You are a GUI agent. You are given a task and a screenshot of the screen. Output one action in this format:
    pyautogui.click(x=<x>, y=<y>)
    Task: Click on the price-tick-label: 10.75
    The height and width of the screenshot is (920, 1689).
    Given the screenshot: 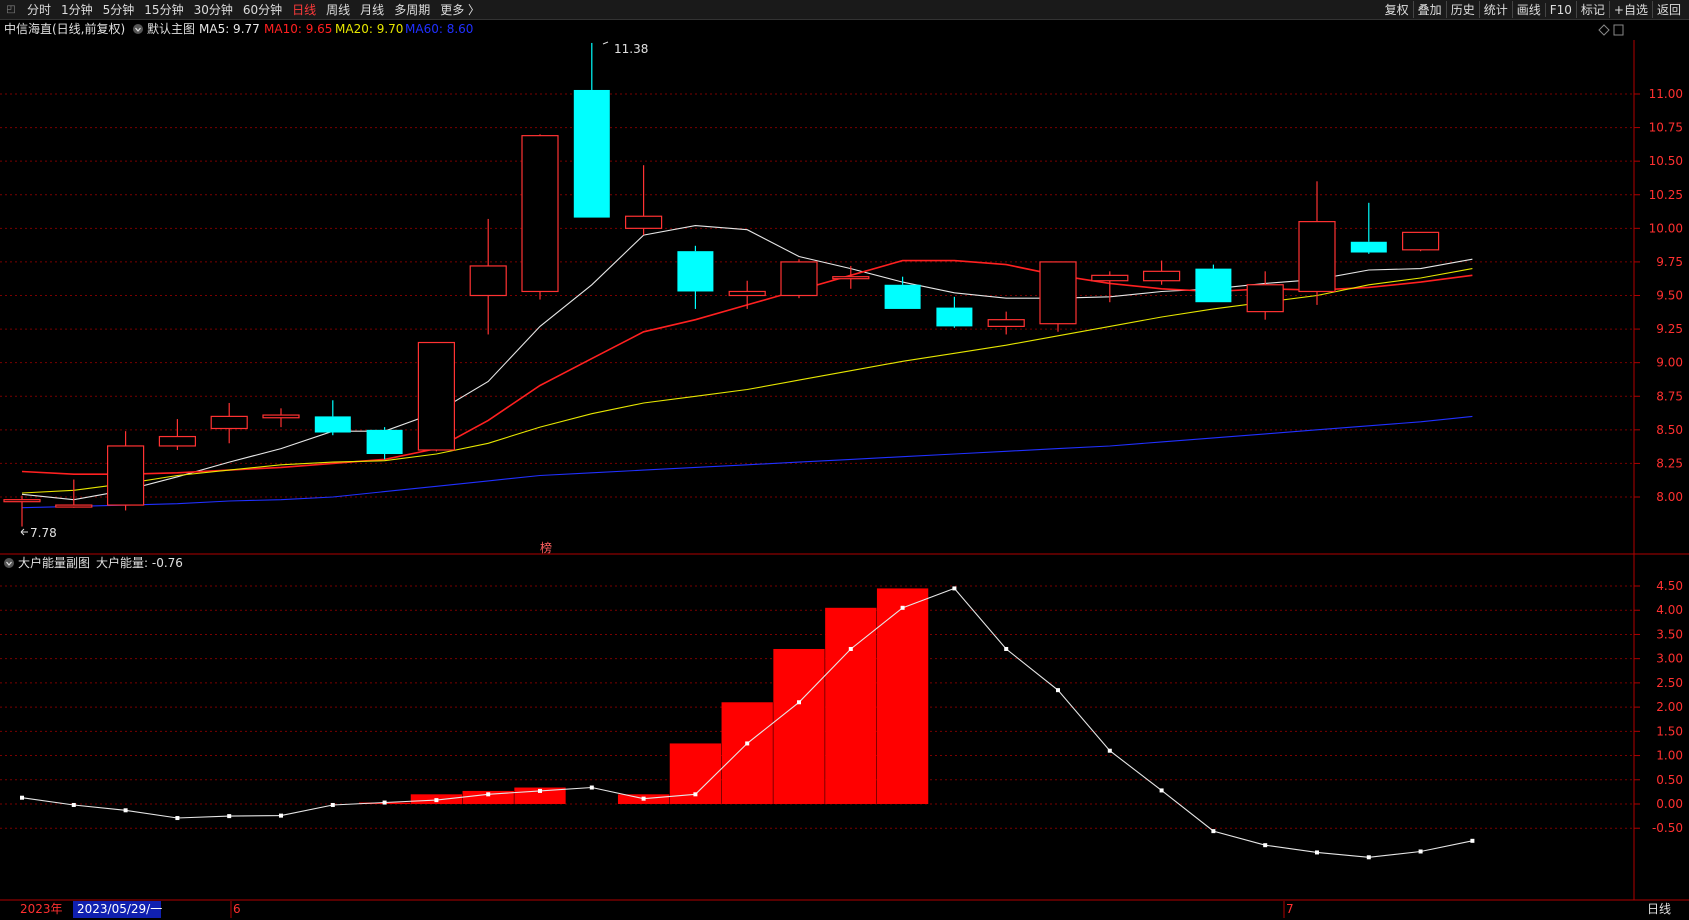 What is the action you would take?
    pyautogui.click(x=1666, y=128)
    